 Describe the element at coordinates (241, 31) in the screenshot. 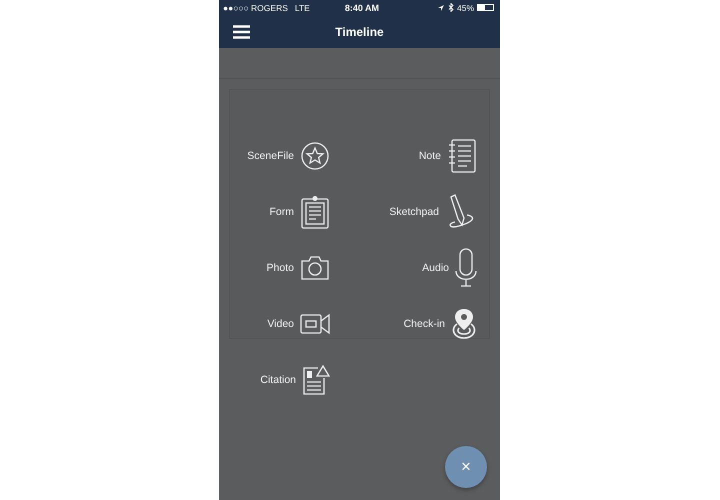

I see `menu-icon` at that location.